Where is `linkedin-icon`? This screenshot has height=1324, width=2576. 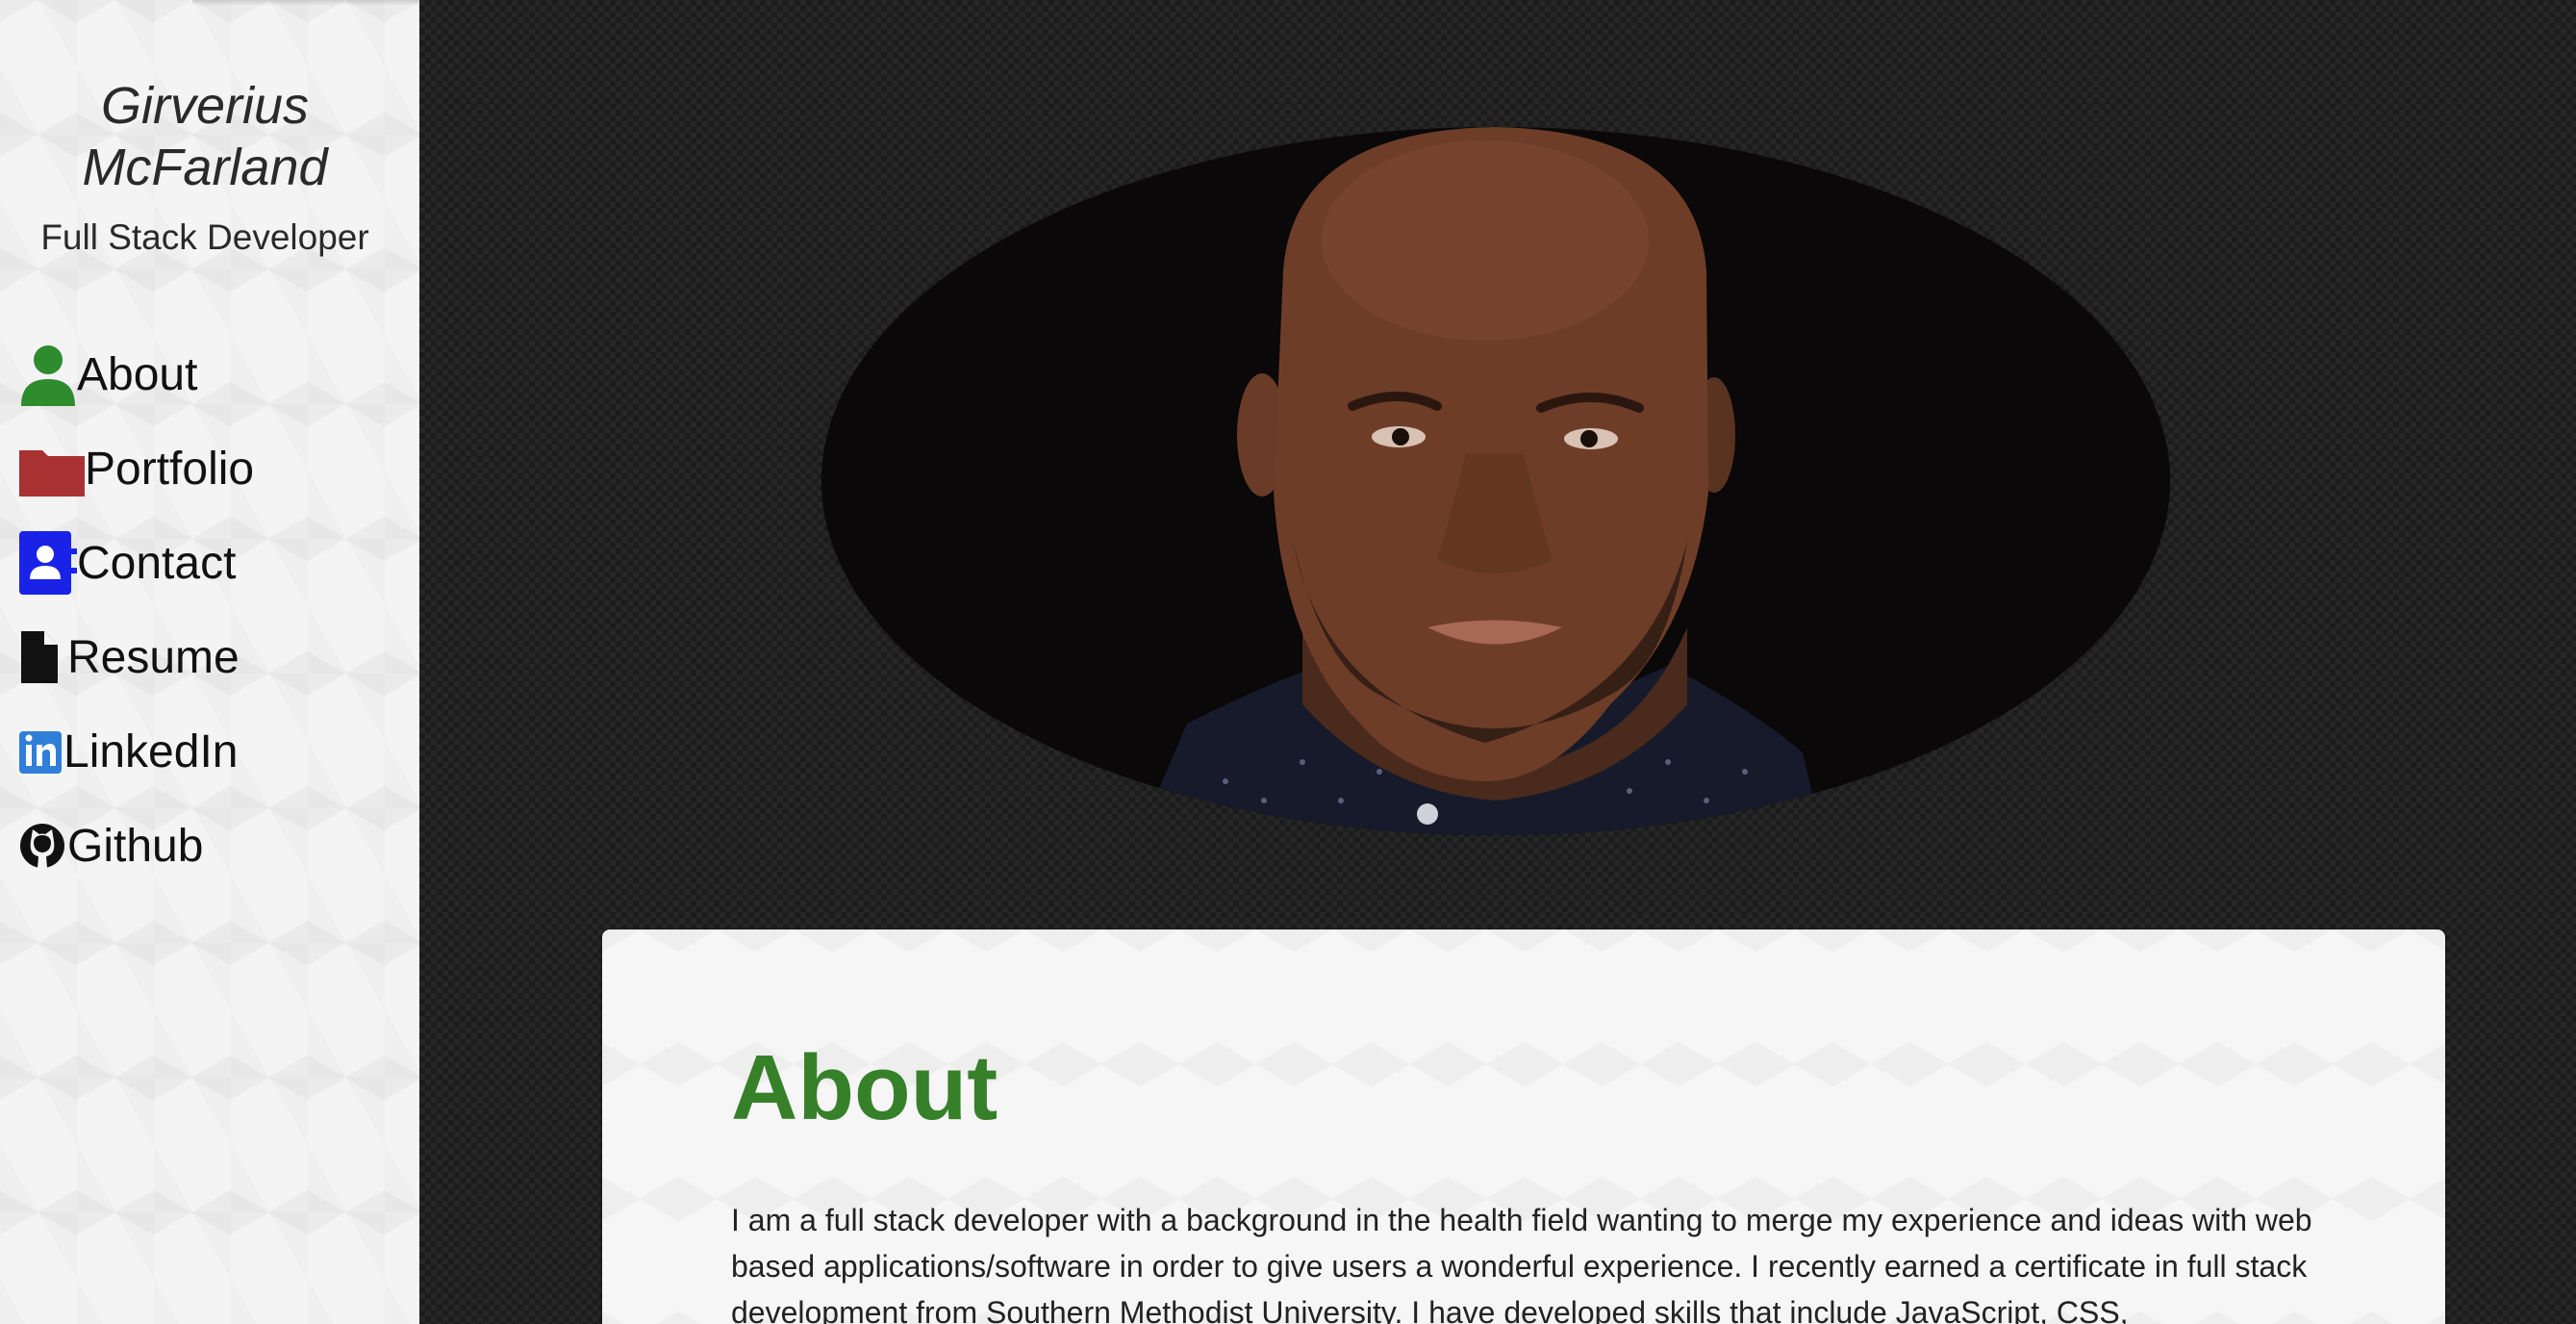
linkedin-icon is located at coordinates (41, 752).